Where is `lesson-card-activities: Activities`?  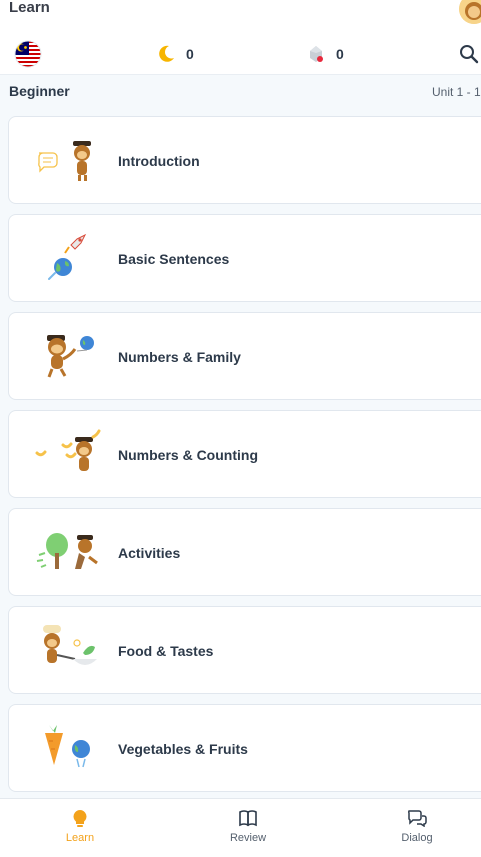 lesson-card-activities: Activities is located at coordinates (244, 552).